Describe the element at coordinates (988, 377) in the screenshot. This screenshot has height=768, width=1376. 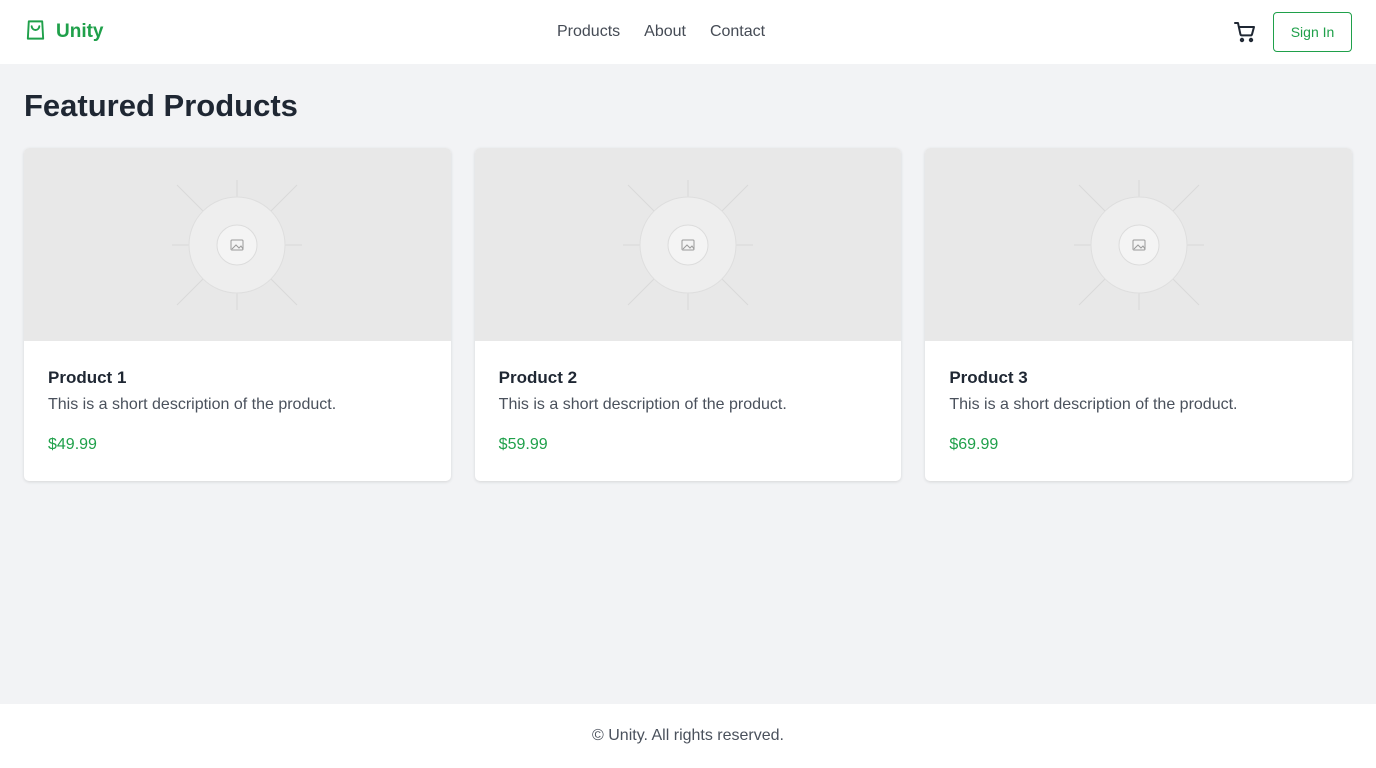
I see `product-title: Product 3` at that location.